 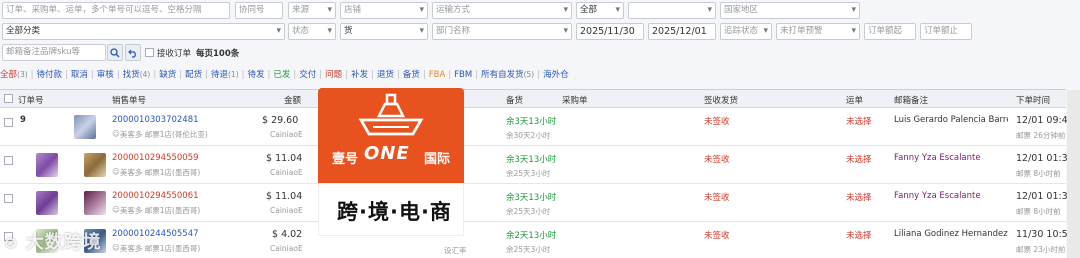 I want to click on order-search-input: 订单、采购单、运单，多个单号可以逗号、空格分隔, so click(x=116, y=10).